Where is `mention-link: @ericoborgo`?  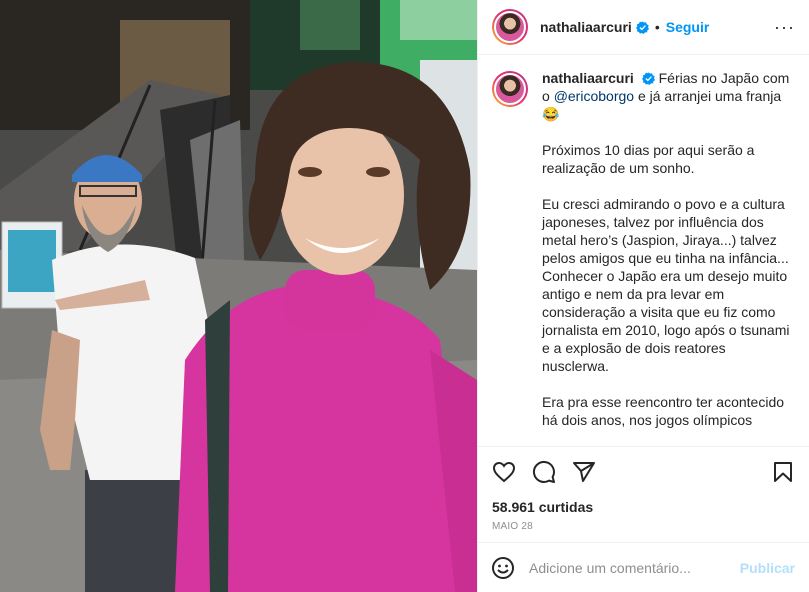 mention-link: @ericoborgo is located at coordinates (594, 96).